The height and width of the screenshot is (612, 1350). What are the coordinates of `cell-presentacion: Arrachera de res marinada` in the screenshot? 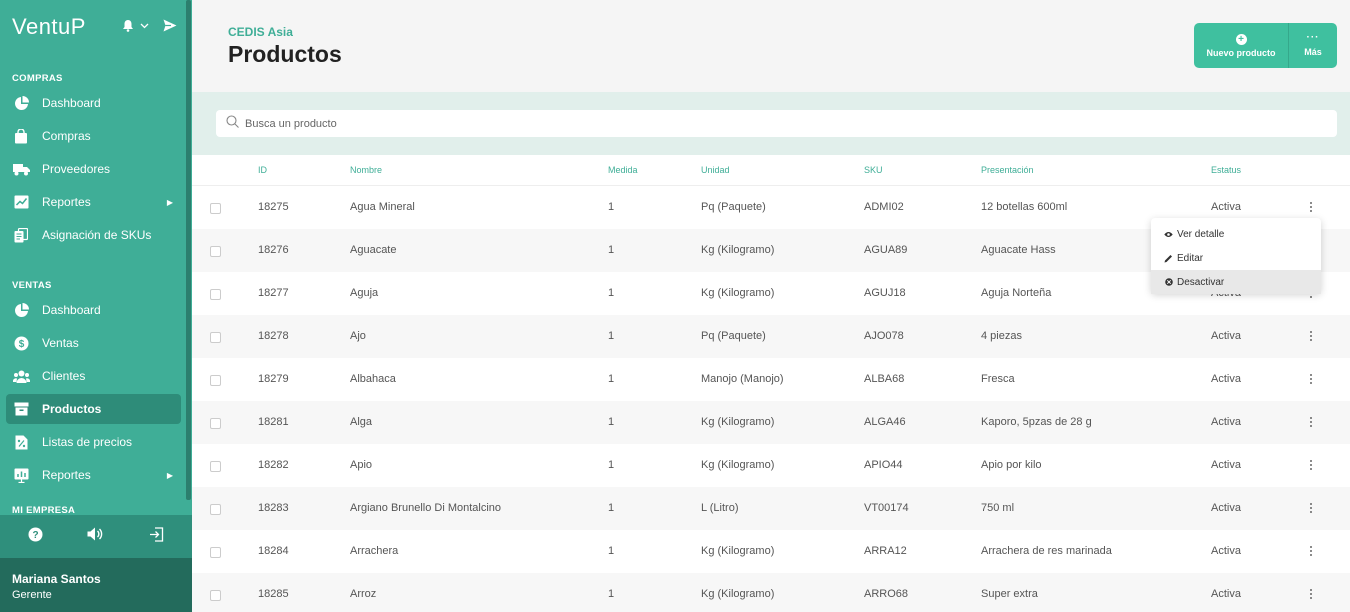 It's located at (1046, 551).